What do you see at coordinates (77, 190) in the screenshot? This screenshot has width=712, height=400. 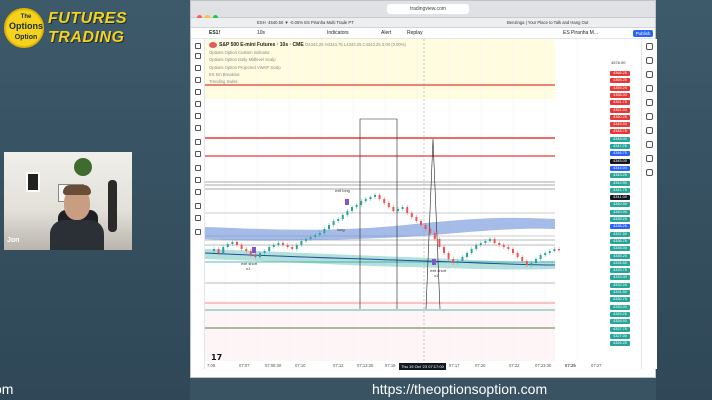 I see `presenter-hair` at bounding box center [77, 190].